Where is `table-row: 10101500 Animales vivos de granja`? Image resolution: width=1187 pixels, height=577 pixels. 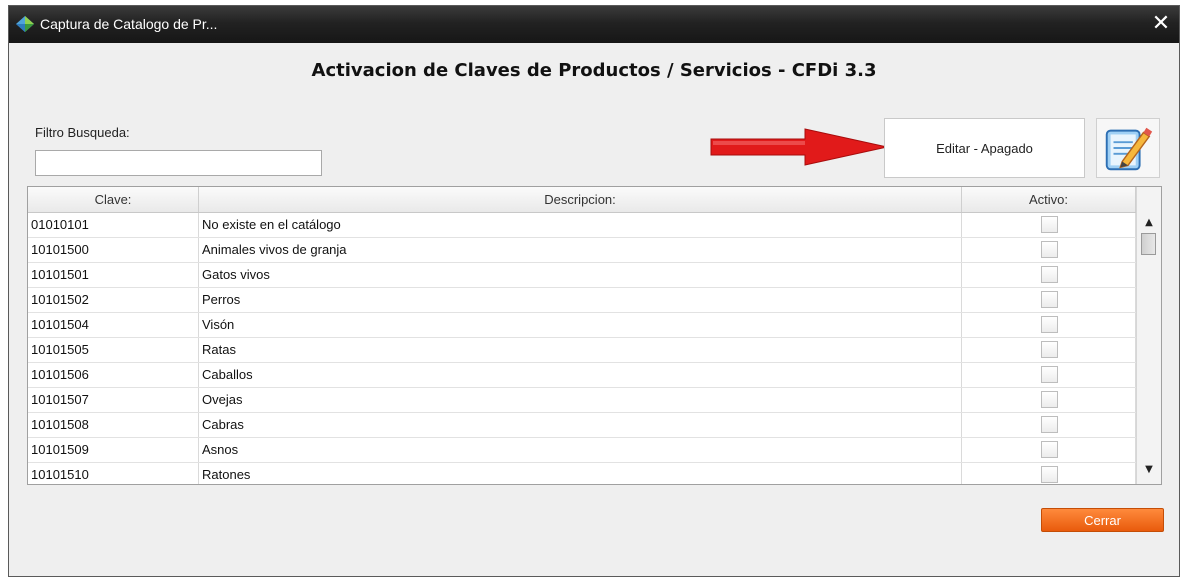 table-row: 10101500 Animales vivos de granja is located at coordinates (582, 250).